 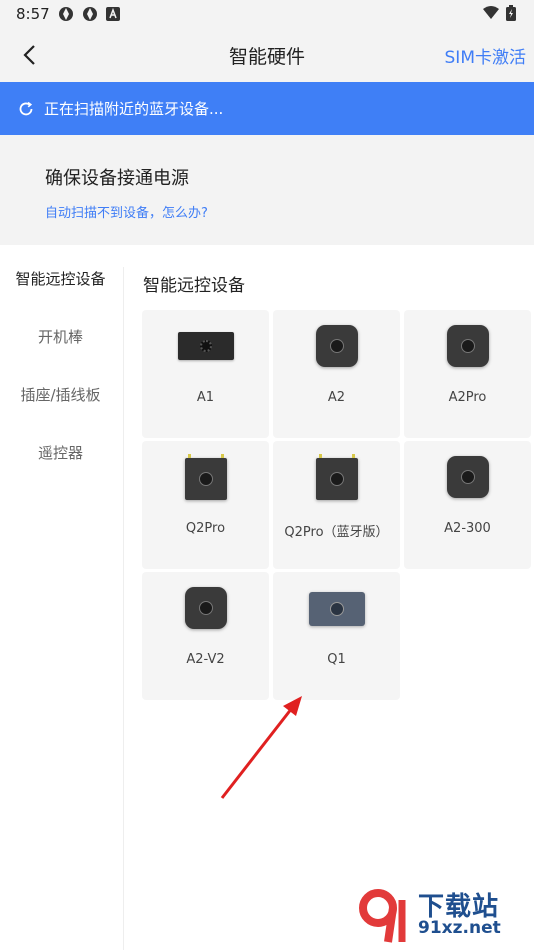 I want to click on chevron-left-icon, so click(x=29, y=55).